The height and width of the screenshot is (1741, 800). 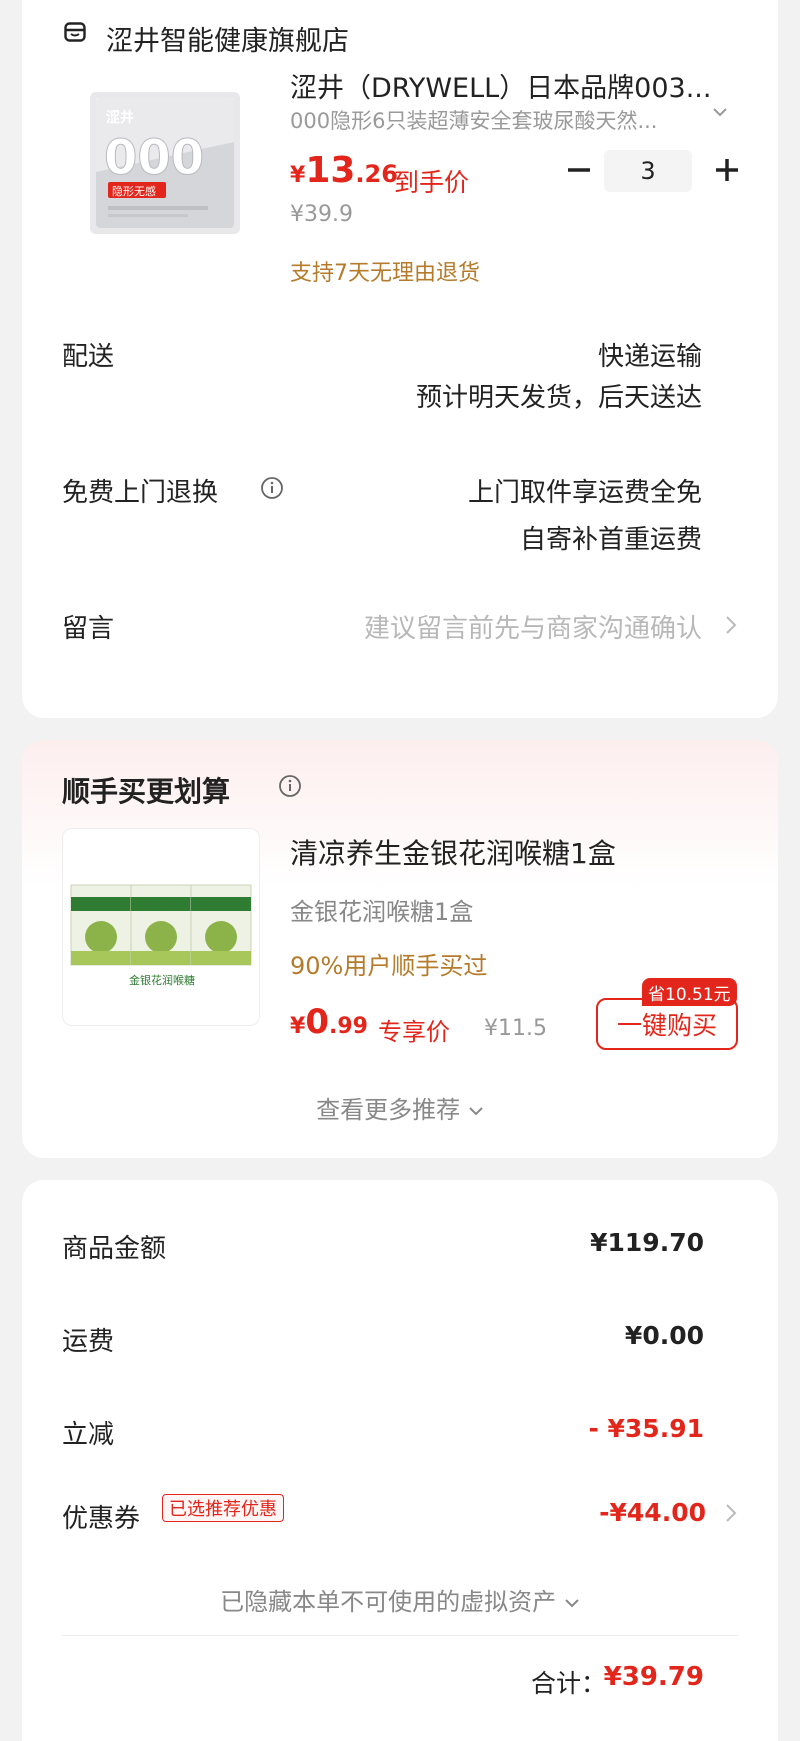 I want to click on hidden-virtual-assets-label: 已隐藏本单不可使用的虚拟资产, so click(x=388, y=1602).